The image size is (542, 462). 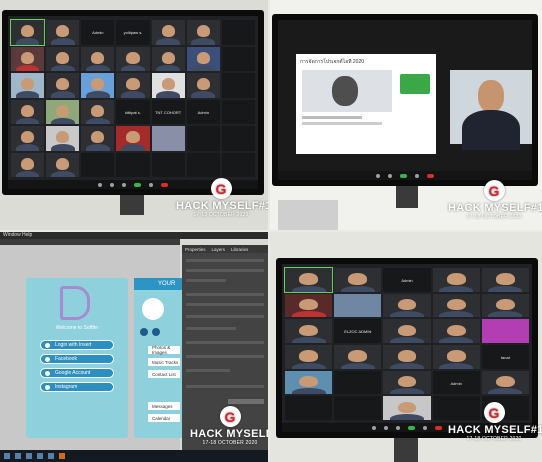 What do you see at coordinates (133, 32) in the screenshot?
I see `participant-tile: yolitpaw s.` at bounding box center [133, 32].